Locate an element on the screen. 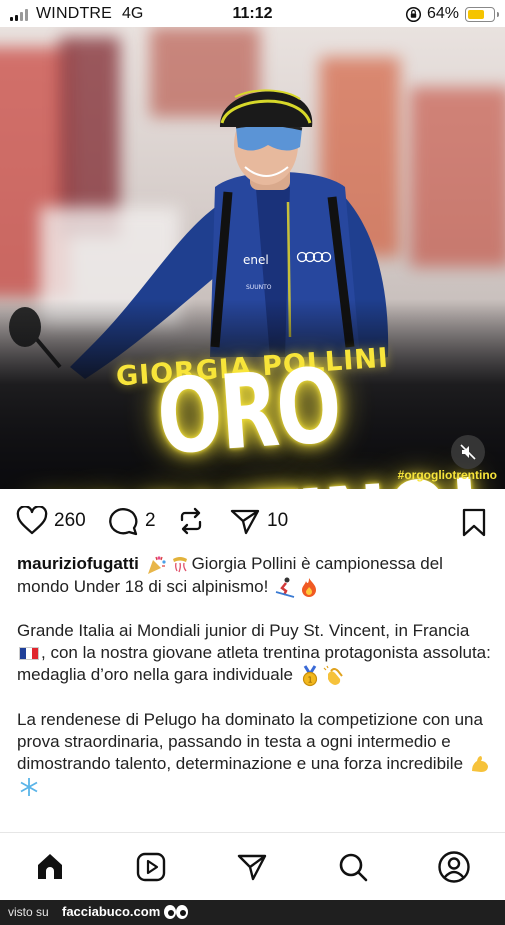 This screenshot has height=925, width=505. reels-icon is located at coordinates (151, 867).